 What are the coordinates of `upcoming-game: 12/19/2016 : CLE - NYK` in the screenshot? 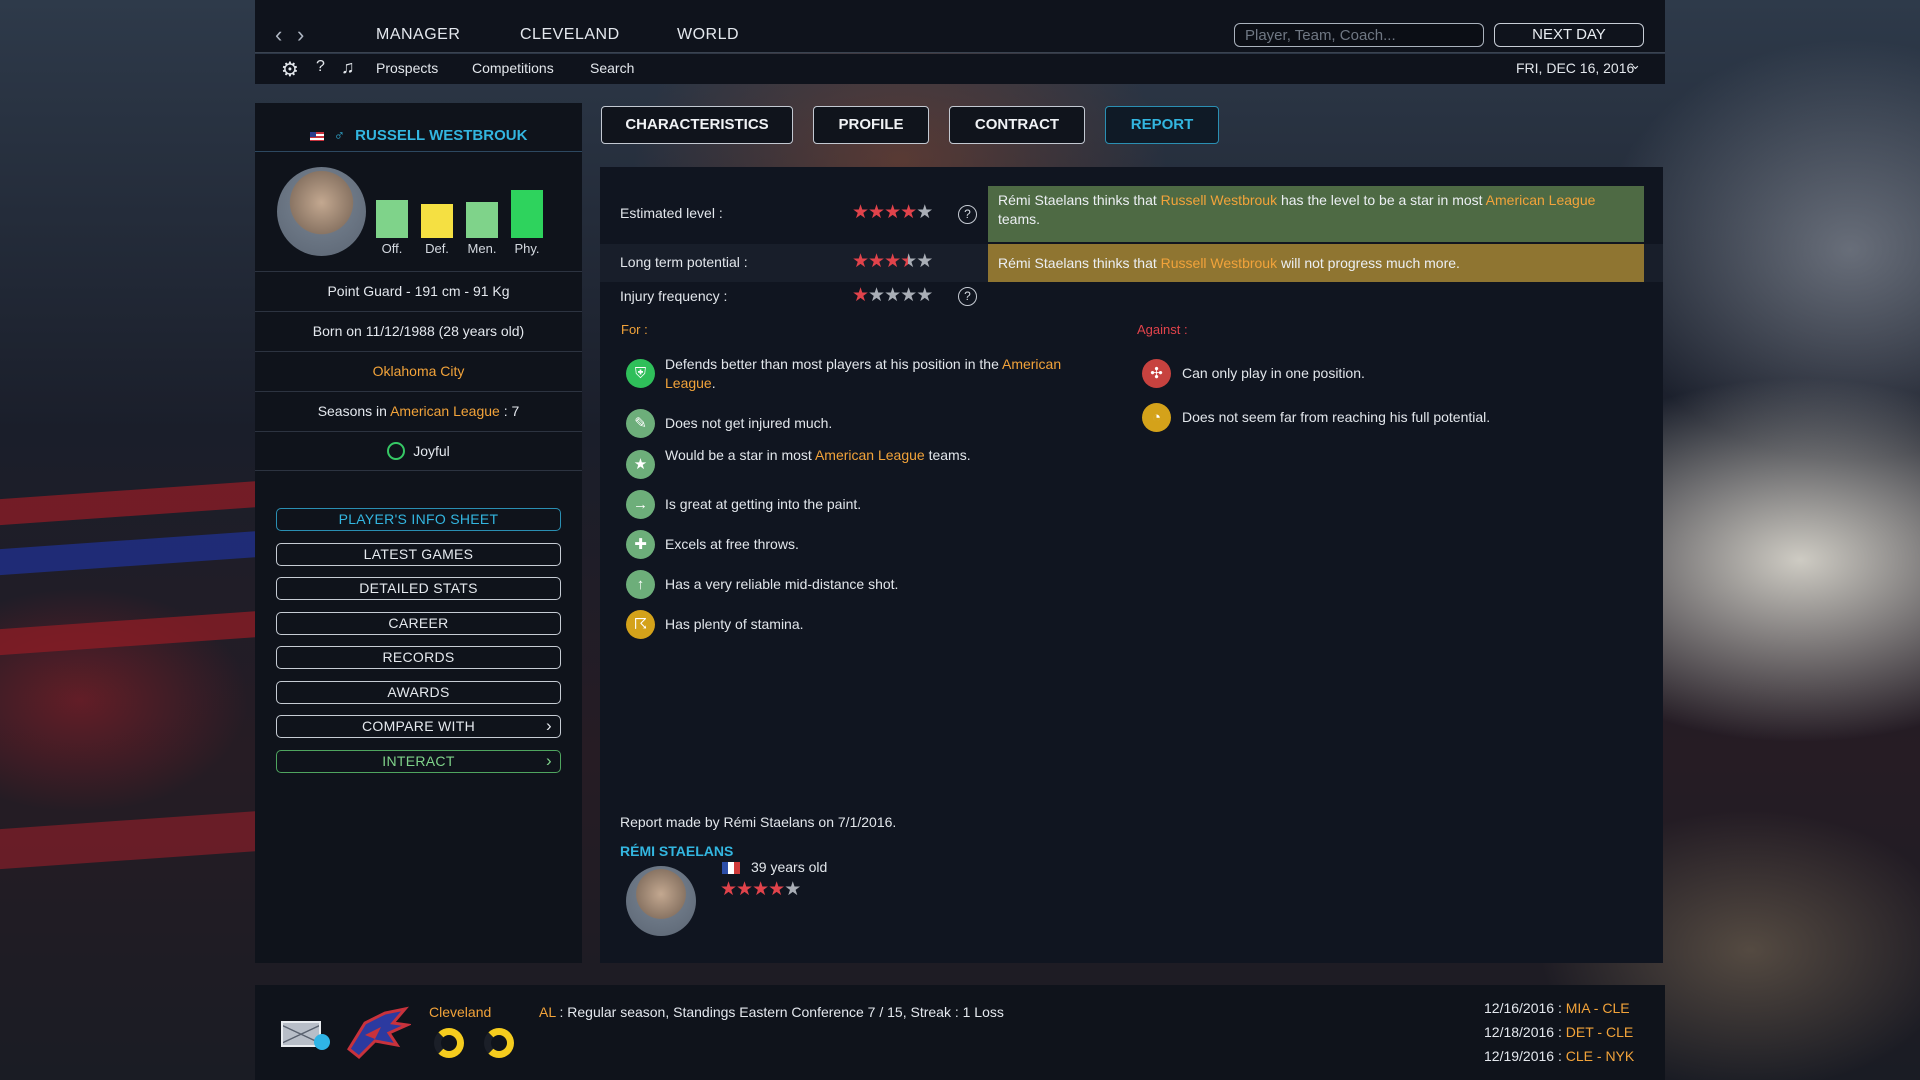 It's located at (1559, 1056).